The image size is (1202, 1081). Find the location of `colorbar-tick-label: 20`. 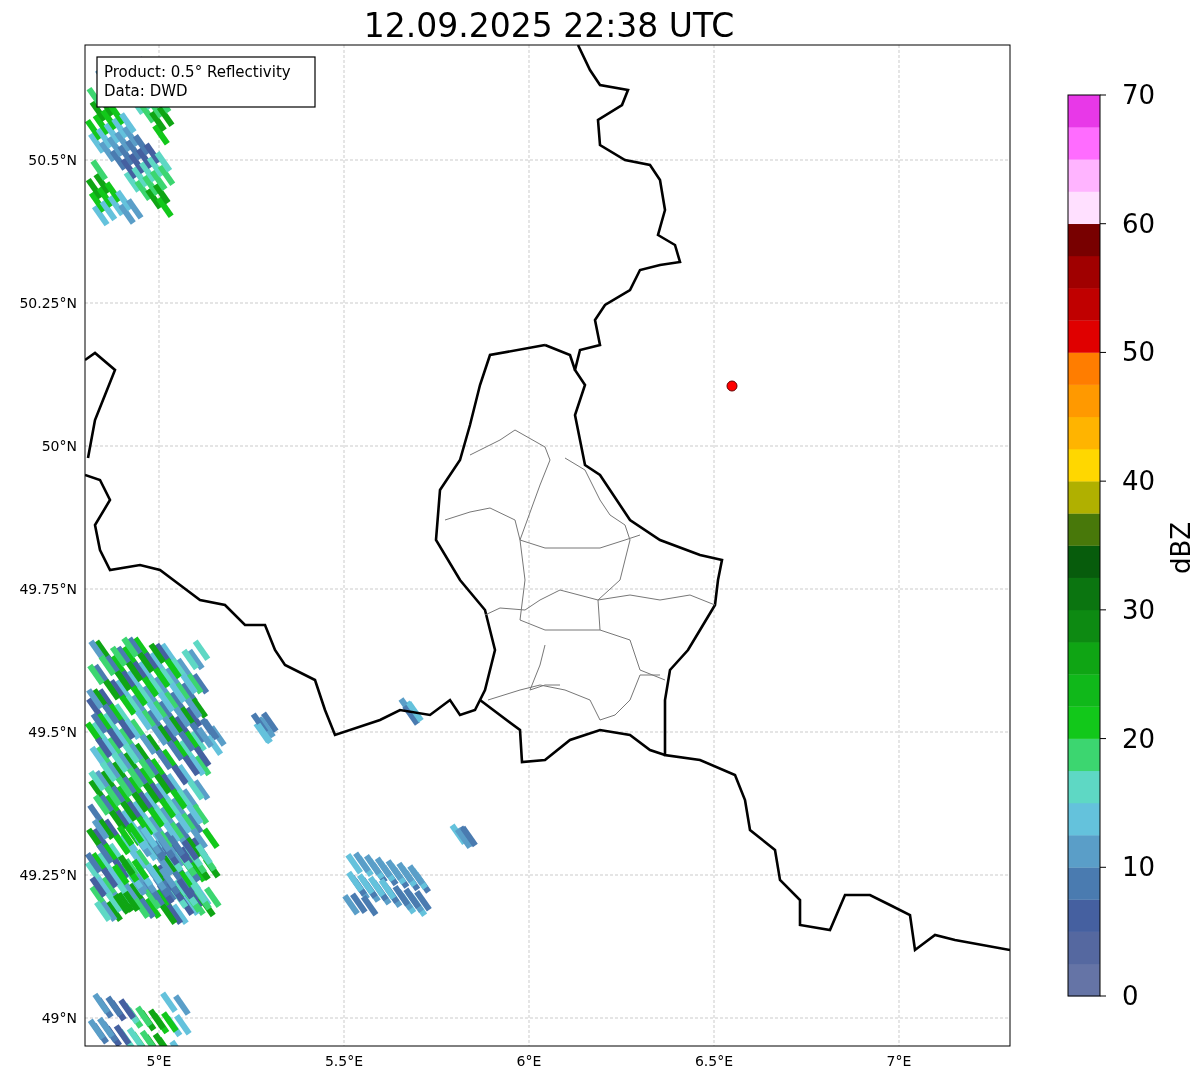

colorbar-tick-label: 20 is located at coordinates (1139, 738).